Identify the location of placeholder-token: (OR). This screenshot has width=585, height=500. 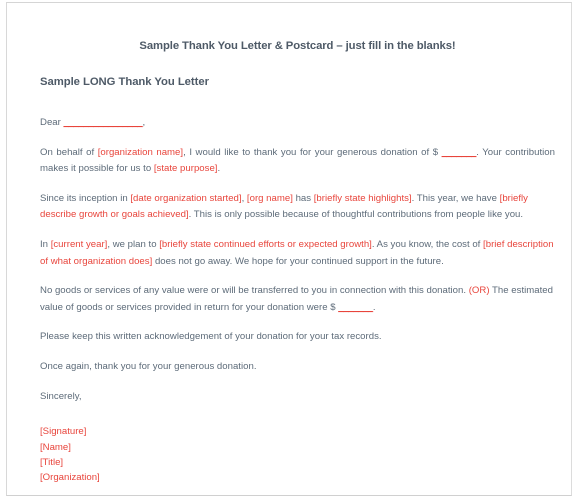
(479, 291).